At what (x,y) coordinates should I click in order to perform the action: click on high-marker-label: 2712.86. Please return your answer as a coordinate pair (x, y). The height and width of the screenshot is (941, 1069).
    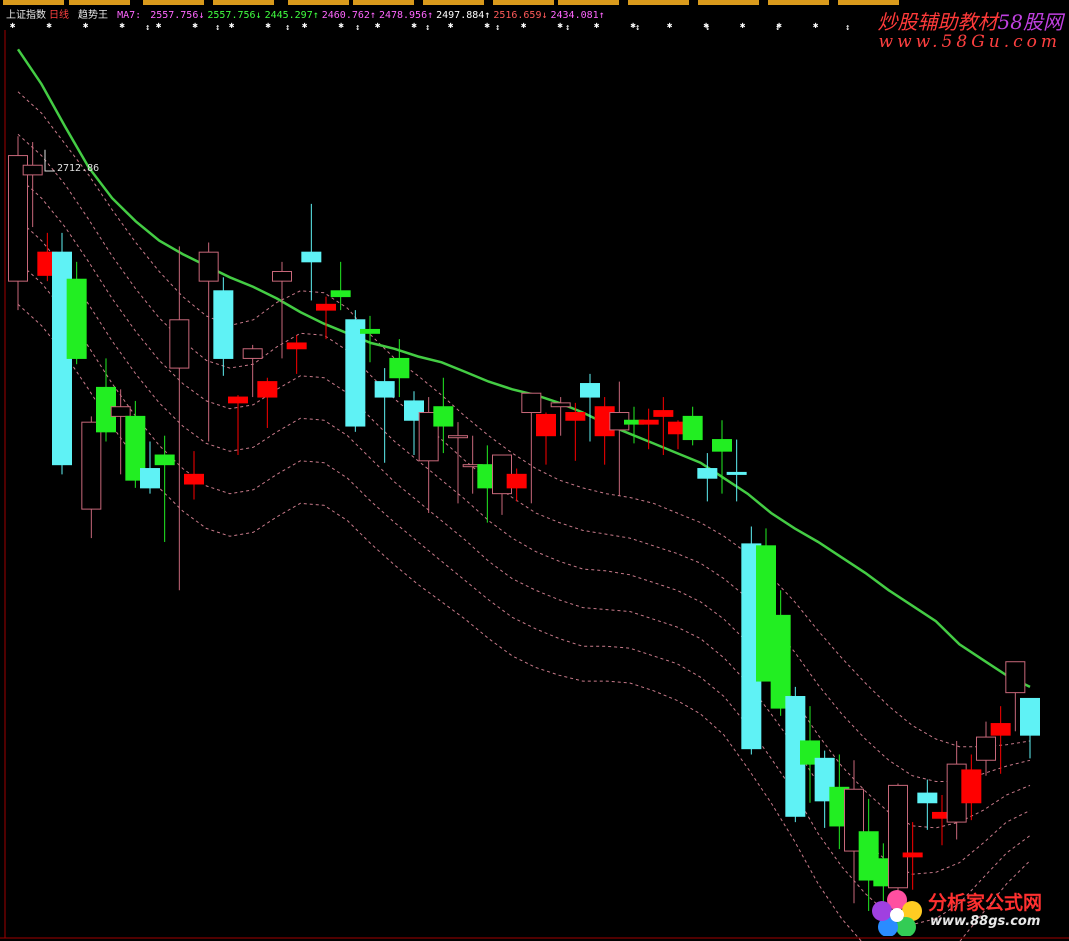
    Looking at the image, I should click on (78, 168).